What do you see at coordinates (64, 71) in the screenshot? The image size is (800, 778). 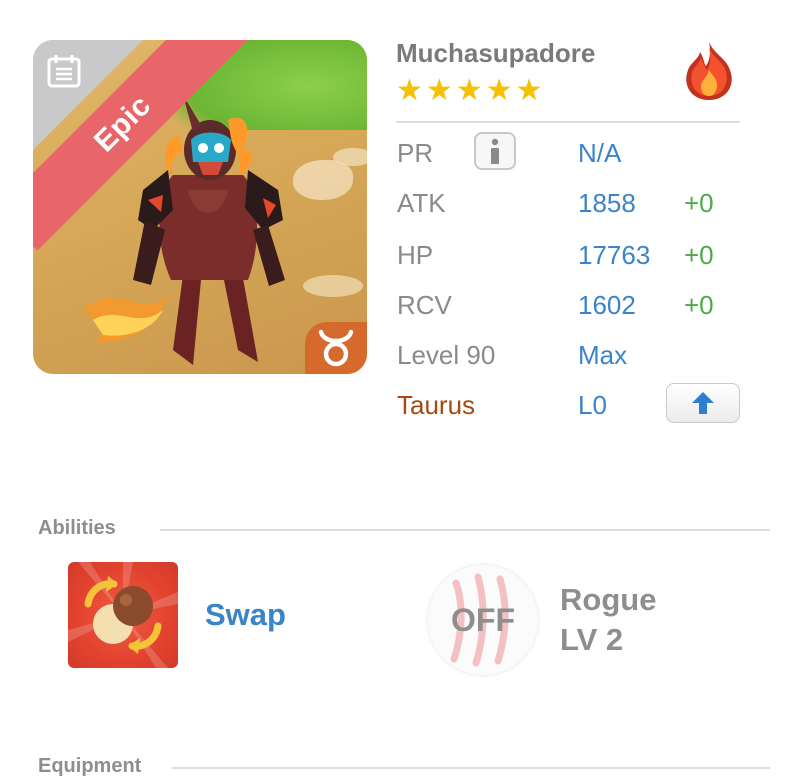 I see `calendar-icon` at bounding box center [64, 71].